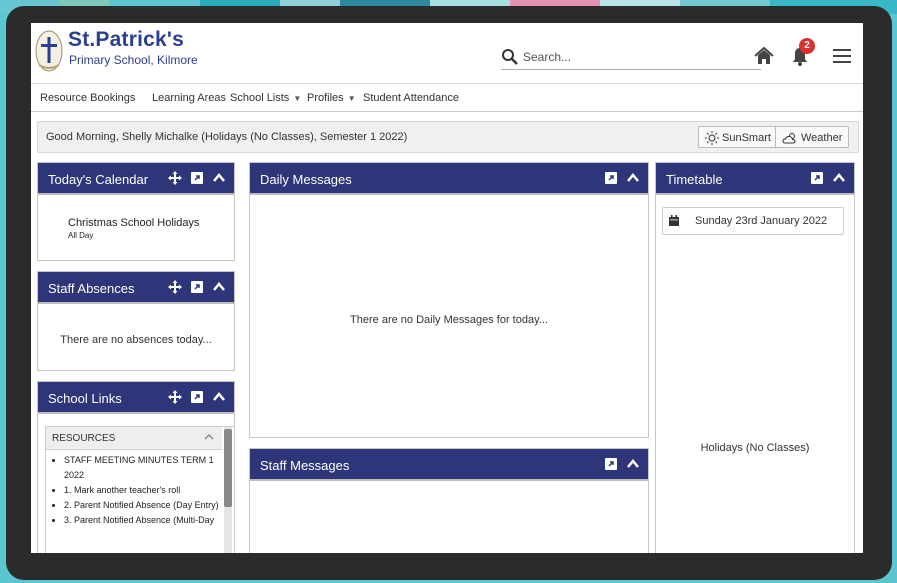  What do you see at coordinates (755, 448) in the screenshot?
I see `timetable-status: Holidays (No Classes)` at bounding box center [755, 448].